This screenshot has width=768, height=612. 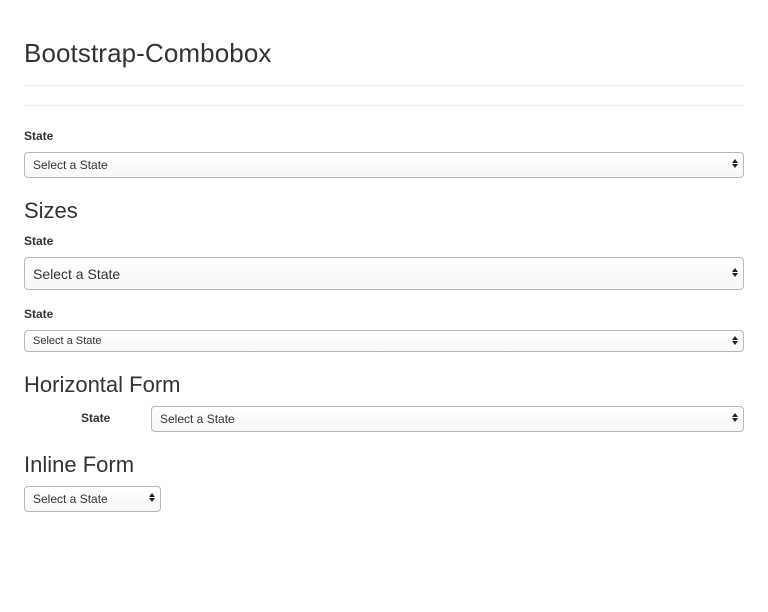 What do you see at coordinates (79, 464) in the screenshot?
I see `inline-form-heading: Inline Form` at bounding box center [79, 464].